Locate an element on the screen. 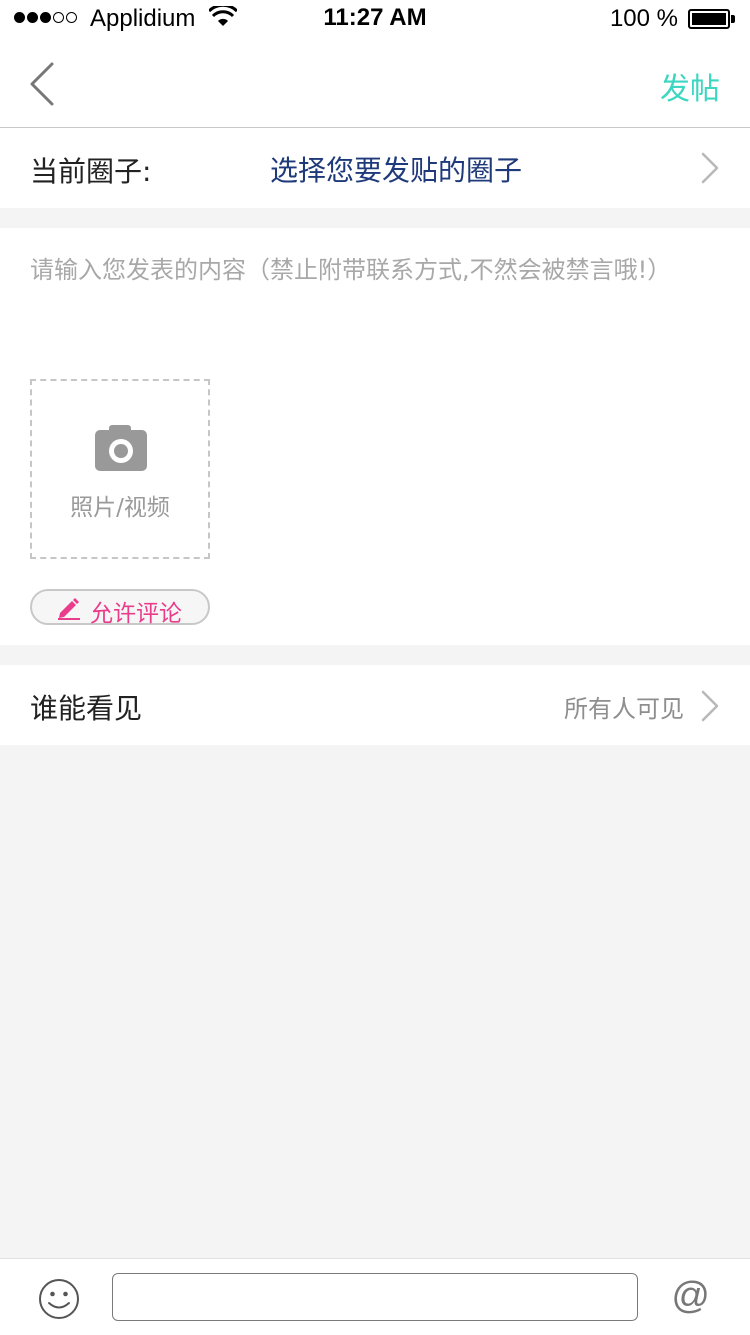  photo-video-upload-button: 照片/视频 is located at coordinates (120, 469).